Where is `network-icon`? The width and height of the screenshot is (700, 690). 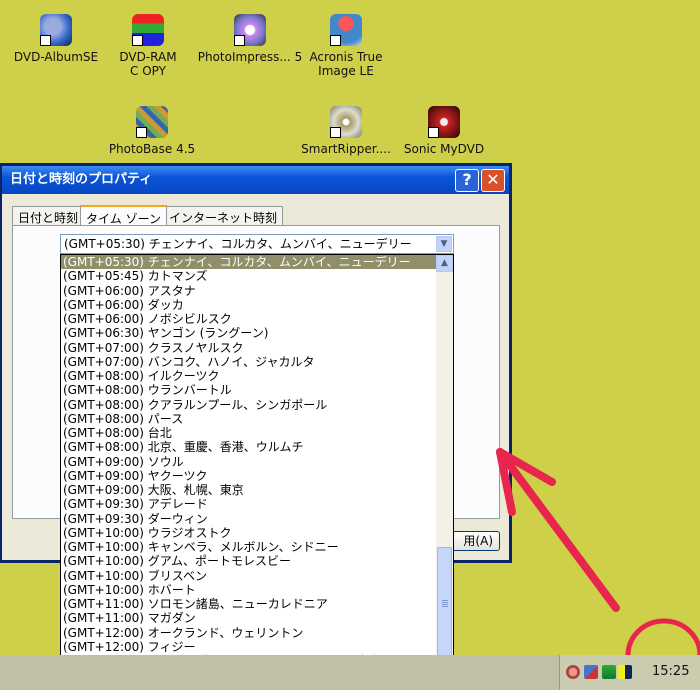 network-icon is located at coordinates (591, 672).